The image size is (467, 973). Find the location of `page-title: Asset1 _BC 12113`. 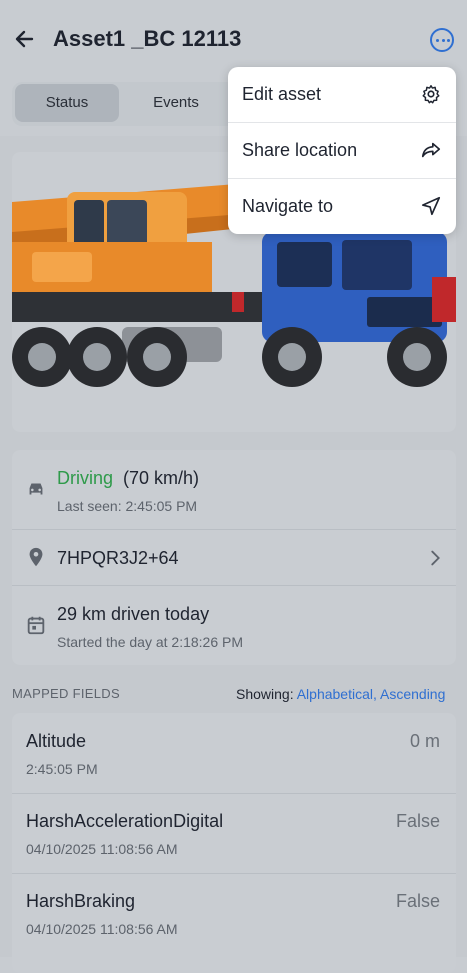

page-title: Asset1 _BC 12113 is located at coordinates (147, 38).